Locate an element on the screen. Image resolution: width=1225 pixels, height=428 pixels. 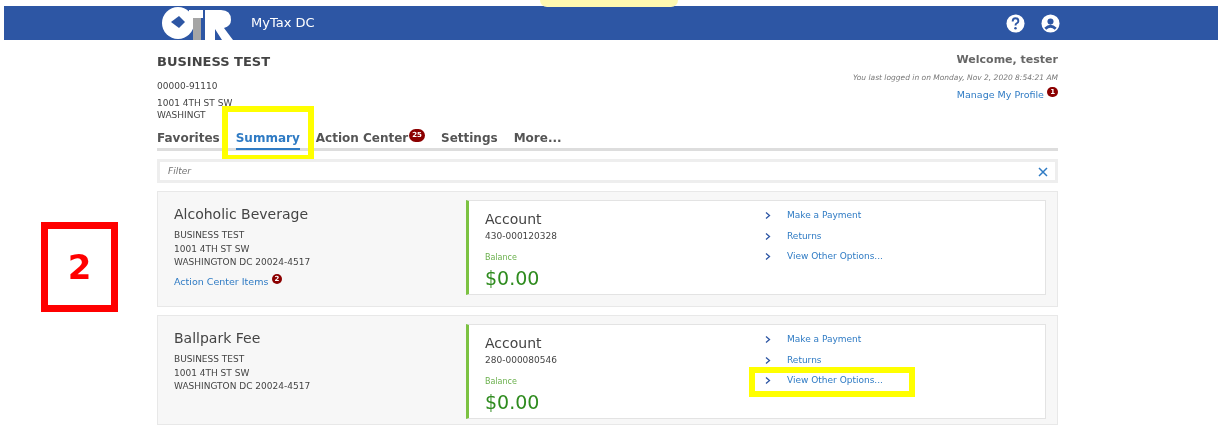
step-number: 2 is located at coordinates (79, 267).